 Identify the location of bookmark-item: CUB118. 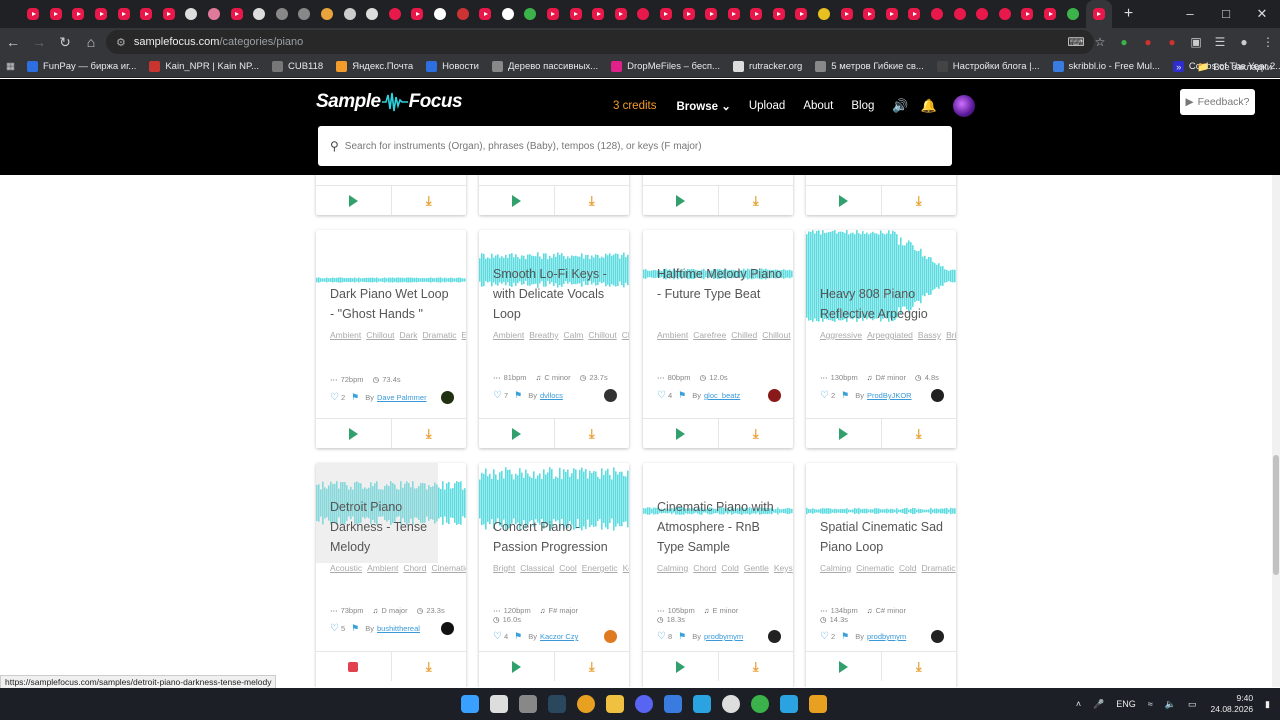
(297, 66).